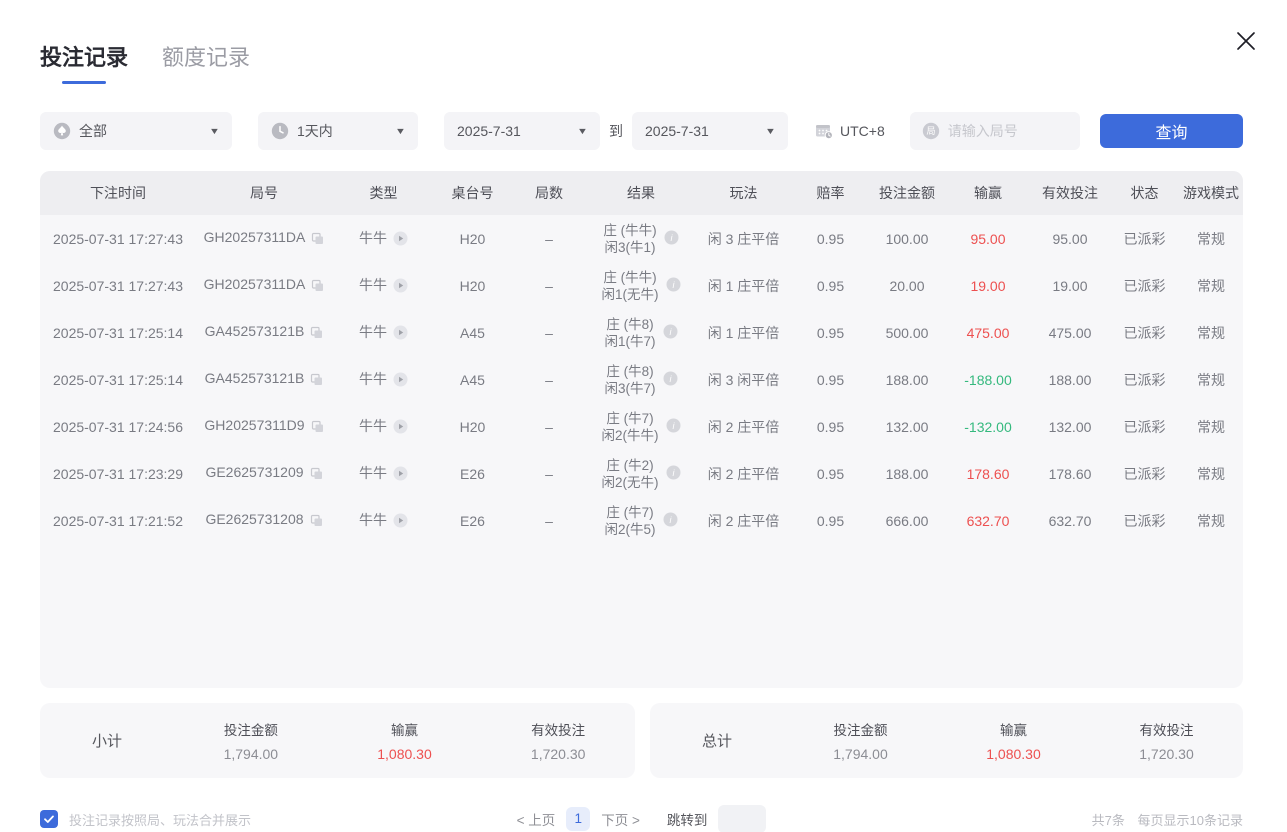 The width and height of the screenshot is (1287, 832). I want to click on header-row: 下注时间 局号 类型 桌台号 局数 结果 玩法 赔率 投注金额 输赢 有效投注 状态 游戏模式, so click(641, 193).